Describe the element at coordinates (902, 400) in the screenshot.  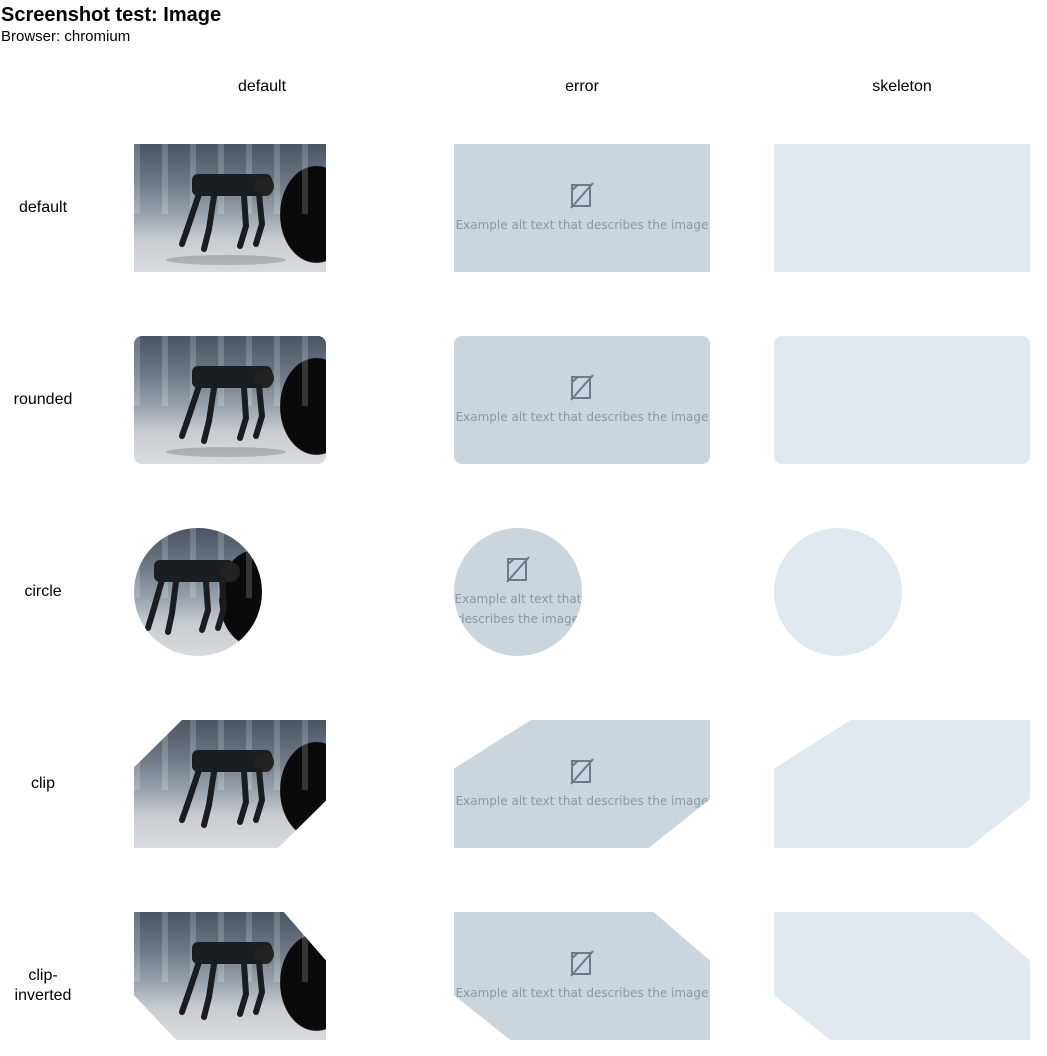
I see `image-skeleton-rounded` at that location.